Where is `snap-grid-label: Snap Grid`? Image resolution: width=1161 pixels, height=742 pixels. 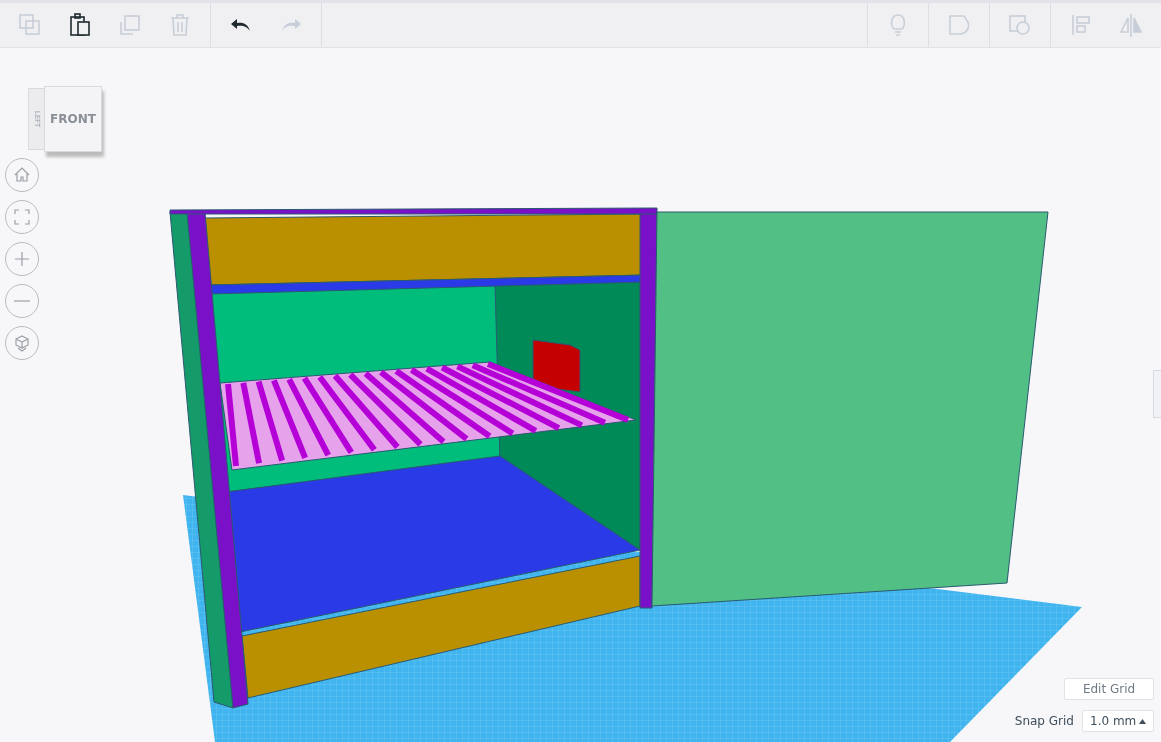 snap-grid-label: Snap Grid is located at coordinates (1044, 721).